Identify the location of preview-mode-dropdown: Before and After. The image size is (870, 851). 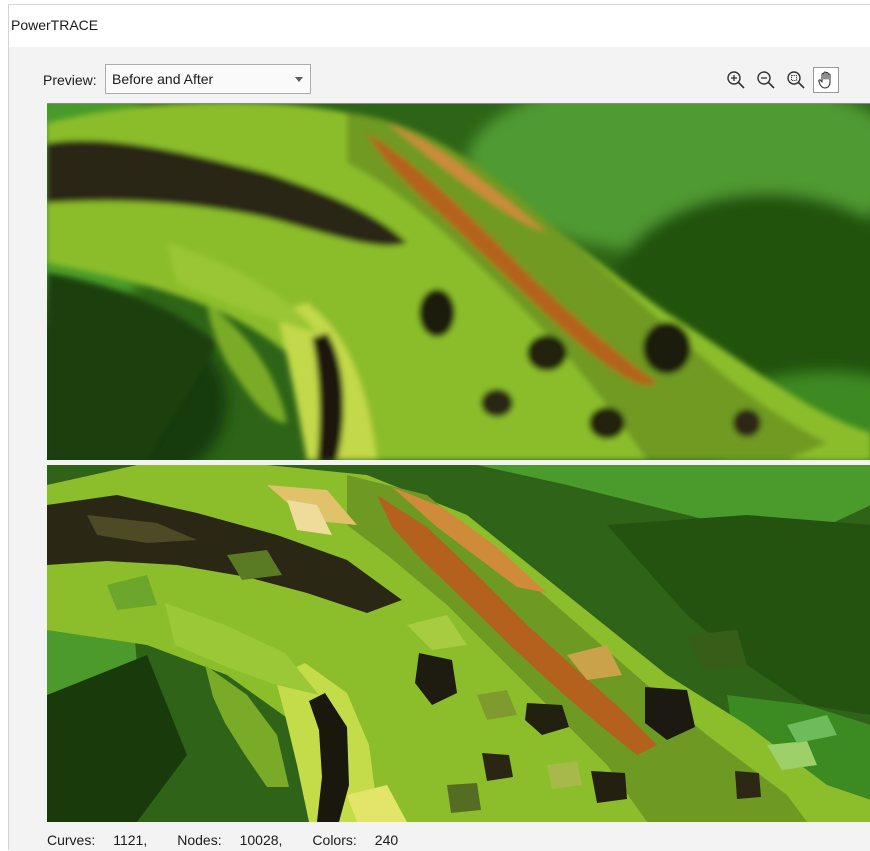
(208, 79).